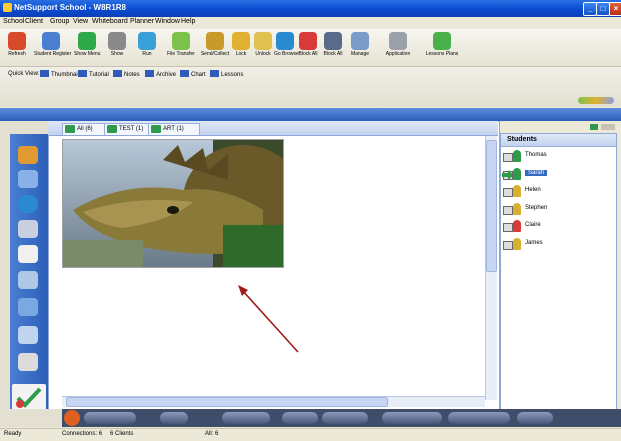 Image resolution: width=621 pixels, height=441 pixels. What do you see at coordinates (360, 41) in the screenshot?
I see `manage-icon` at bounding box center [360, 41].